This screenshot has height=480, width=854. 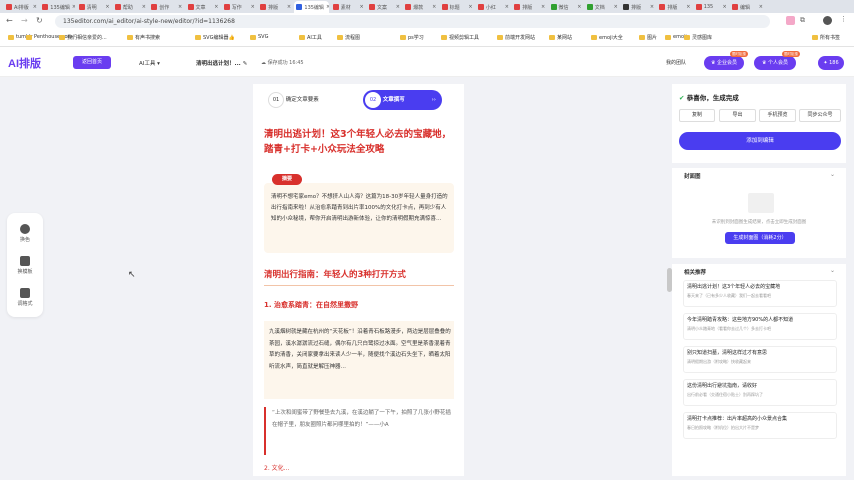 What do you see at coordinates (259, 37) in the screenshot?
I see `bookmark-item: SVG` at bounding box center [259, 37].